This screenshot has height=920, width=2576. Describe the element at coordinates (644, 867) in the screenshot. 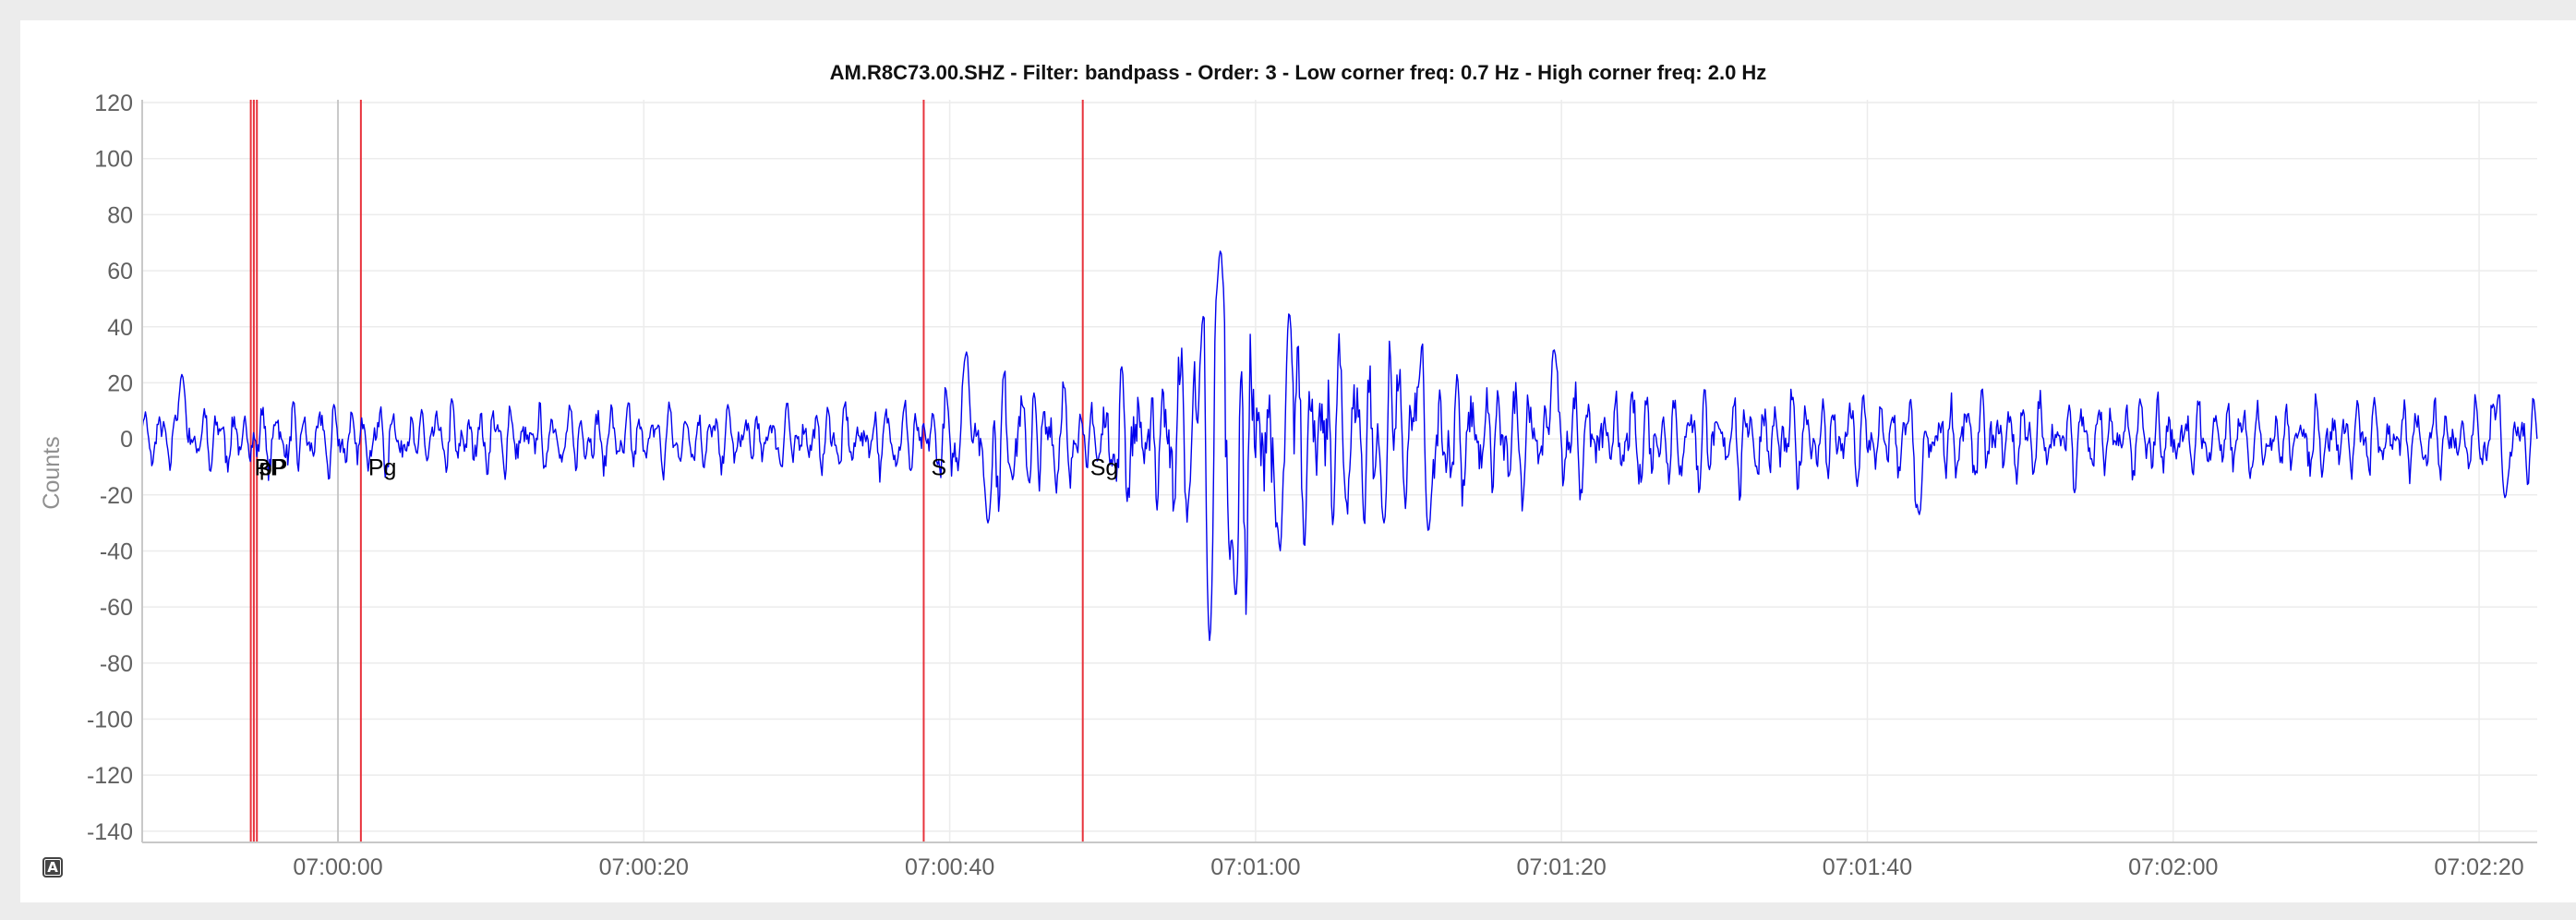

I see `x-tick-label: 07:00:20` at that location.